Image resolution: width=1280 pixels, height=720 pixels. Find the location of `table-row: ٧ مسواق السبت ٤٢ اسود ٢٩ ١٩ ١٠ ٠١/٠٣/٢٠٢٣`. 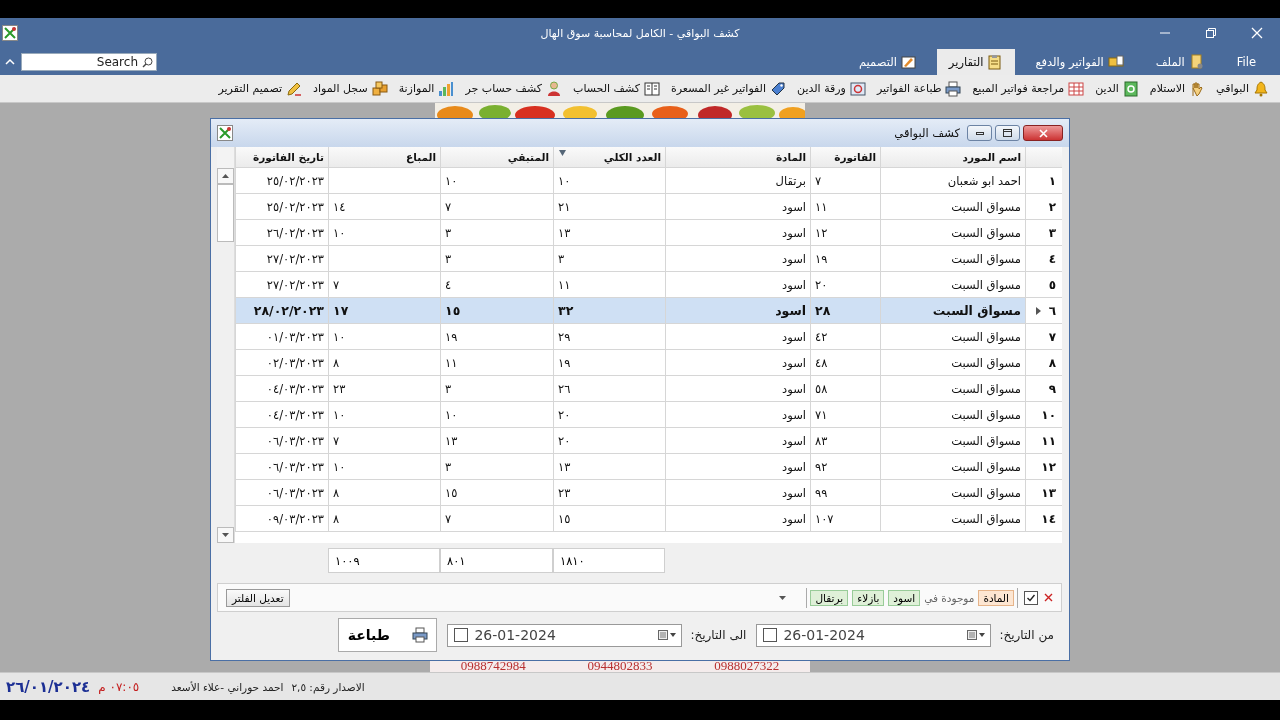

table-row: ٧ مسواق السبت ٤٢ اسود ٢٩ ١٩ ١٠ ٠١/٠٣/٢٠٢٣ is located at coordinates (648, 337).